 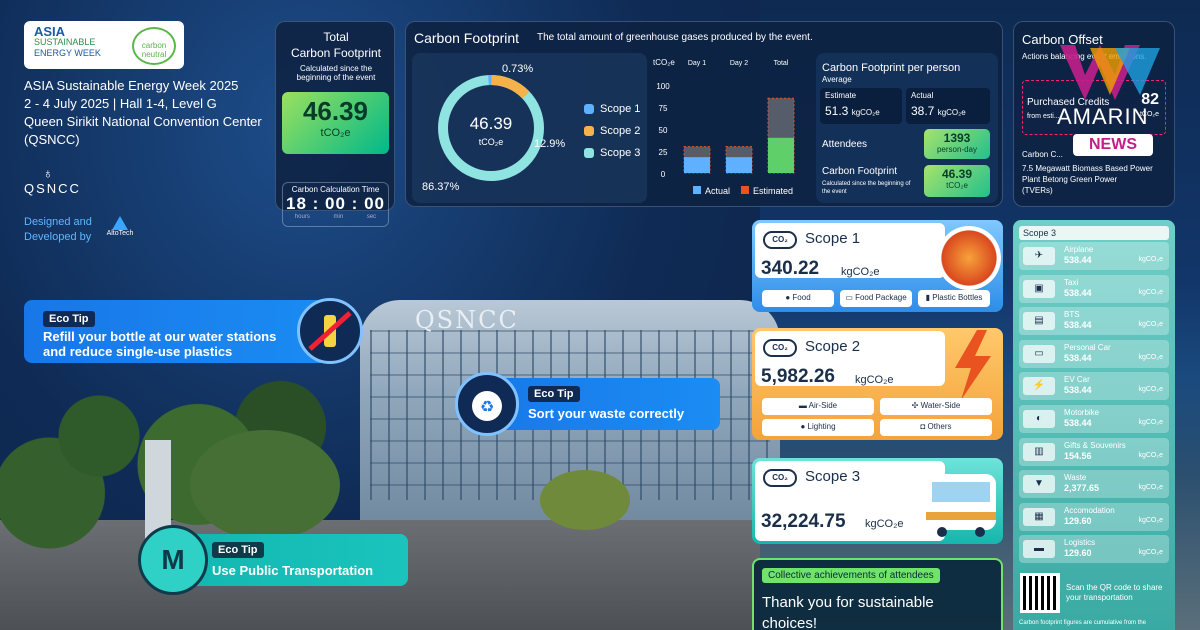 I want to click on timer-minutes: 00, so click(x=335, y=203).